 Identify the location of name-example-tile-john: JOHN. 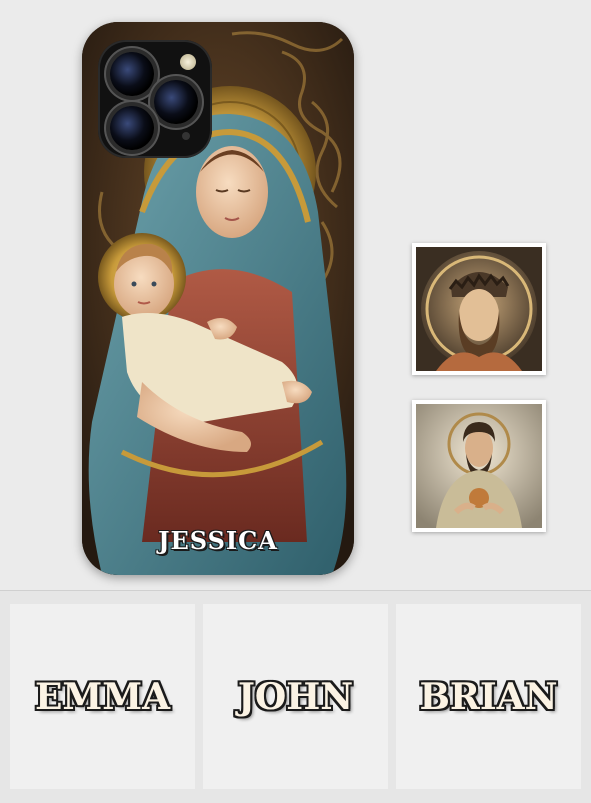
(295, 696).